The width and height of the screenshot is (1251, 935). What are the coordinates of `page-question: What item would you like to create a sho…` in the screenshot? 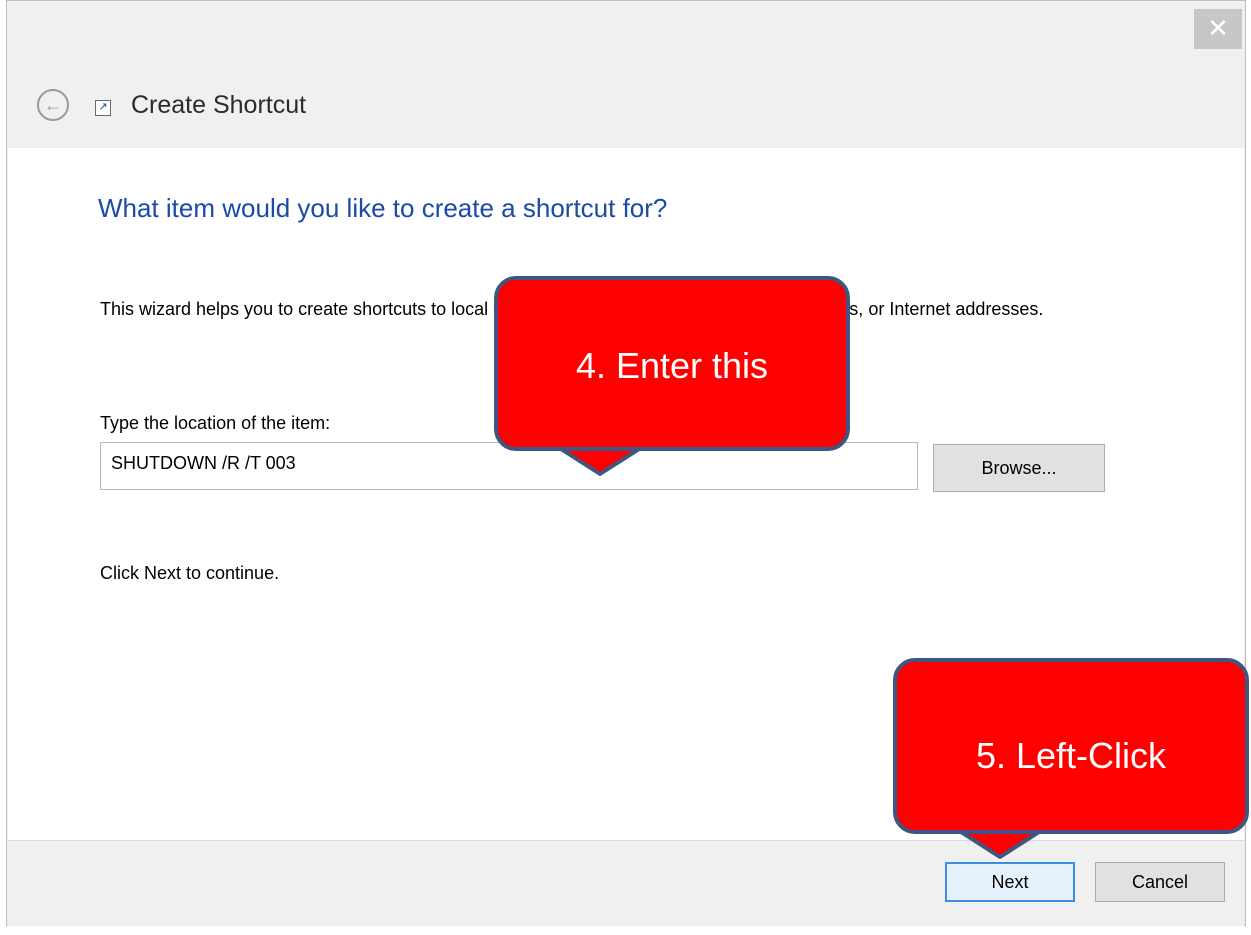 It's located at (383, 208).